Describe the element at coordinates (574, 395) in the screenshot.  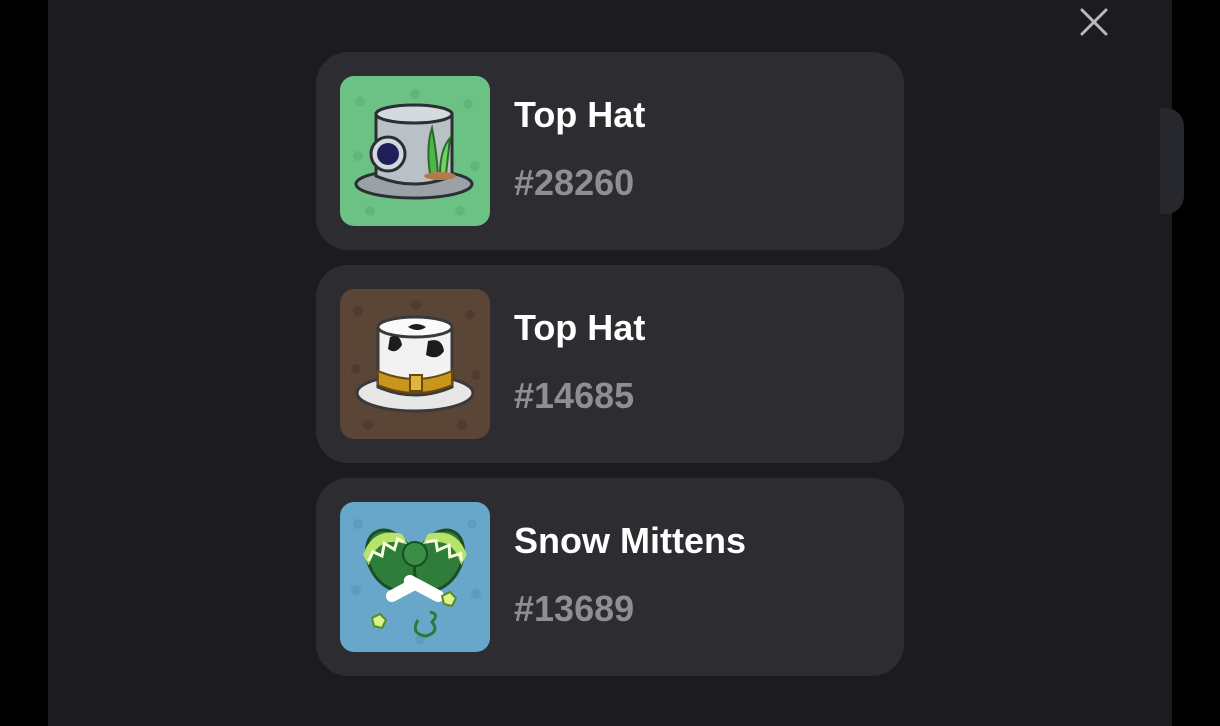
I see `item-number: #14685` at that location.